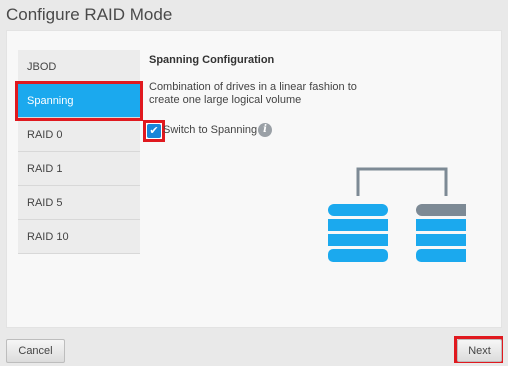  Describe the element at coordinates (79, 237) in the screenshot. I see `sidebar-item-raid10: RAID 10` at that location.